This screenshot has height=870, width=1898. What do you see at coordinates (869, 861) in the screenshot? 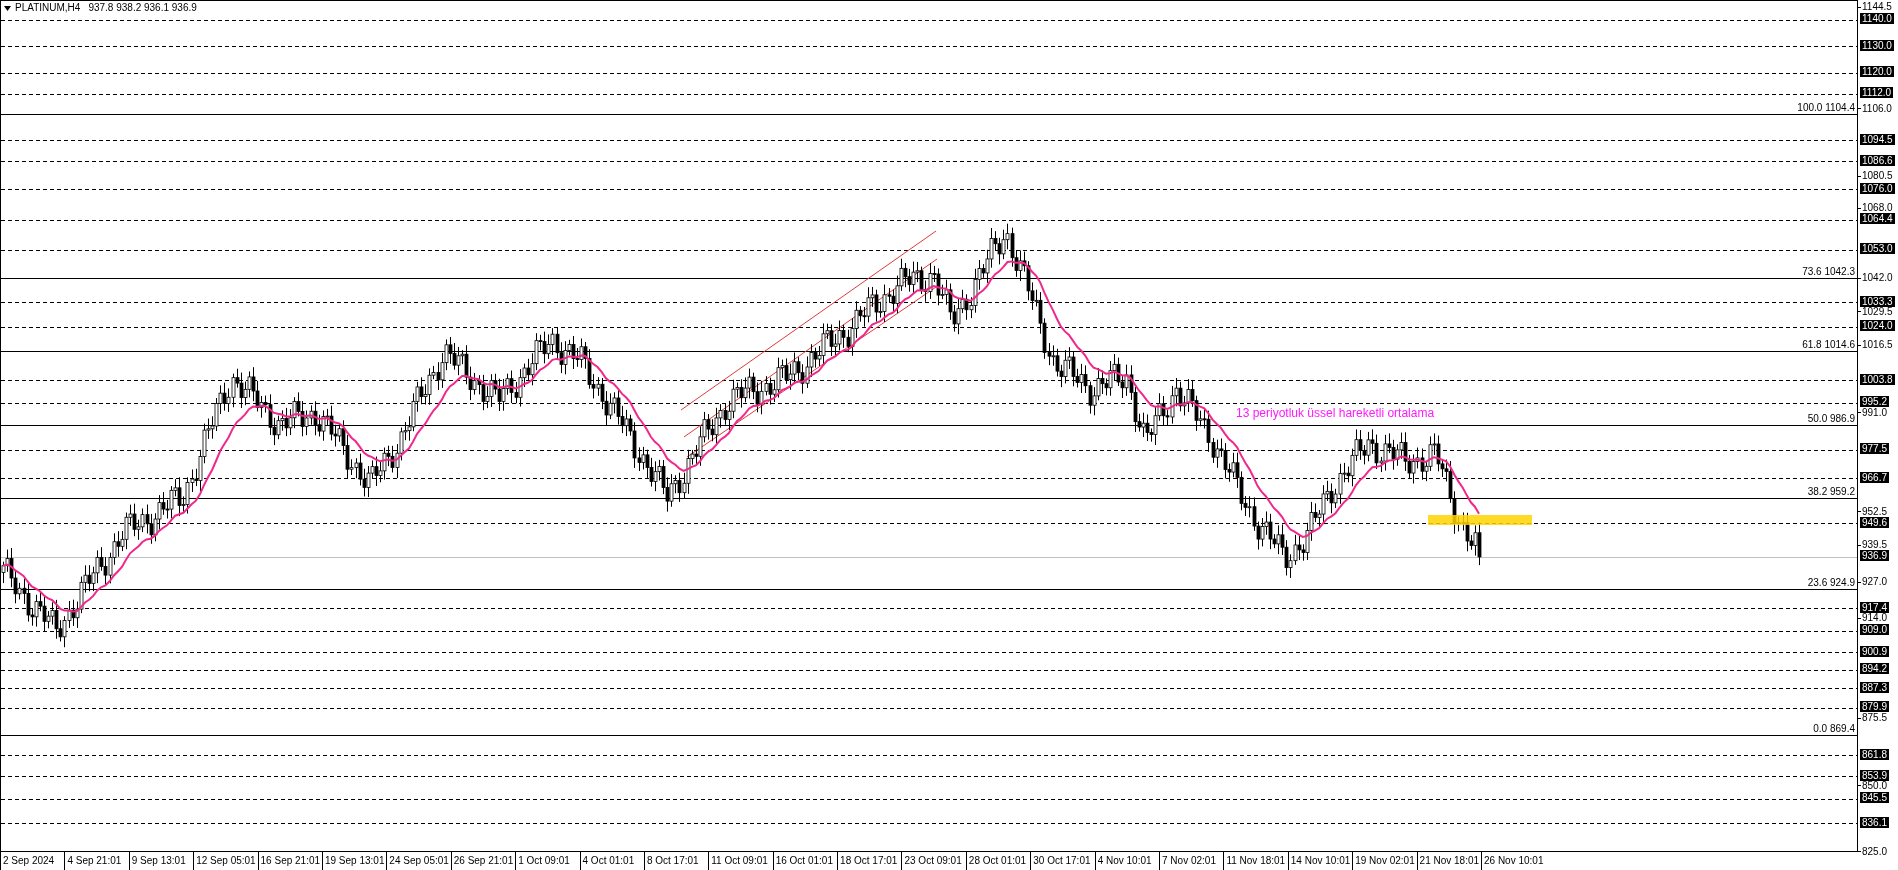
I see `time-axis-label: 18 Oct 17:01` at bounding box center [869, 861].